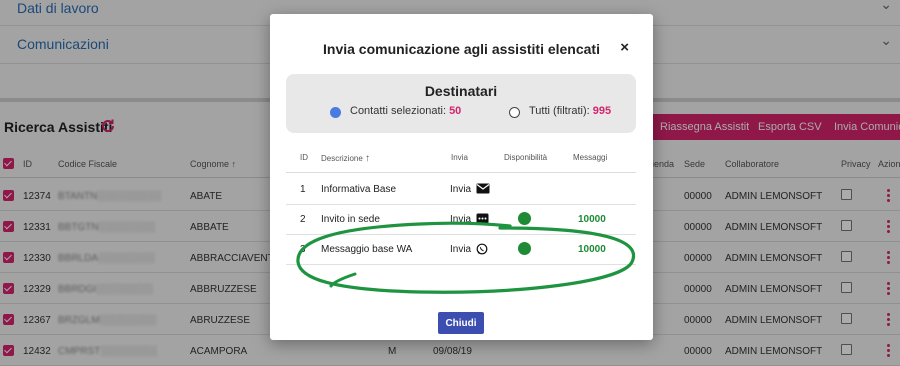  What do you see at coordinates (461, 91) in the screenshot?
I see `recipients-title: Destinatari` at bounding box center [461, 91].